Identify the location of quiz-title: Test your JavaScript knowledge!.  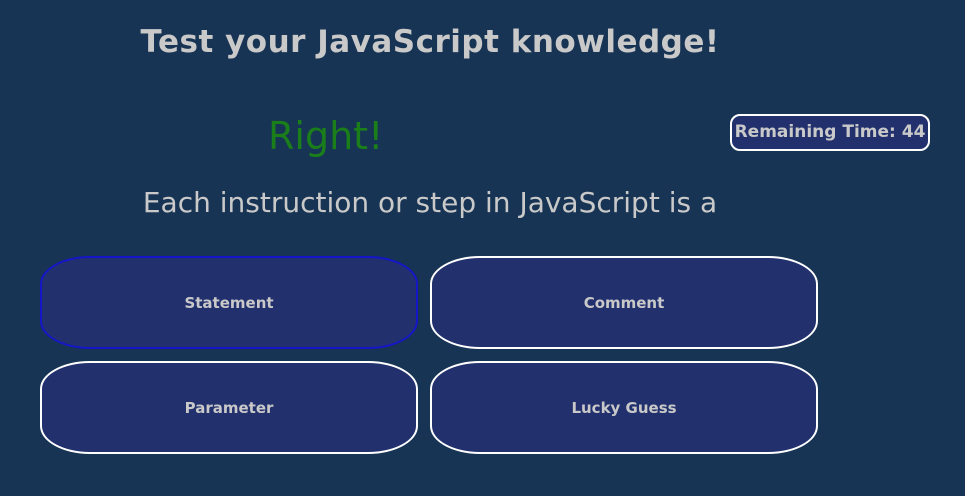
(430, 42).